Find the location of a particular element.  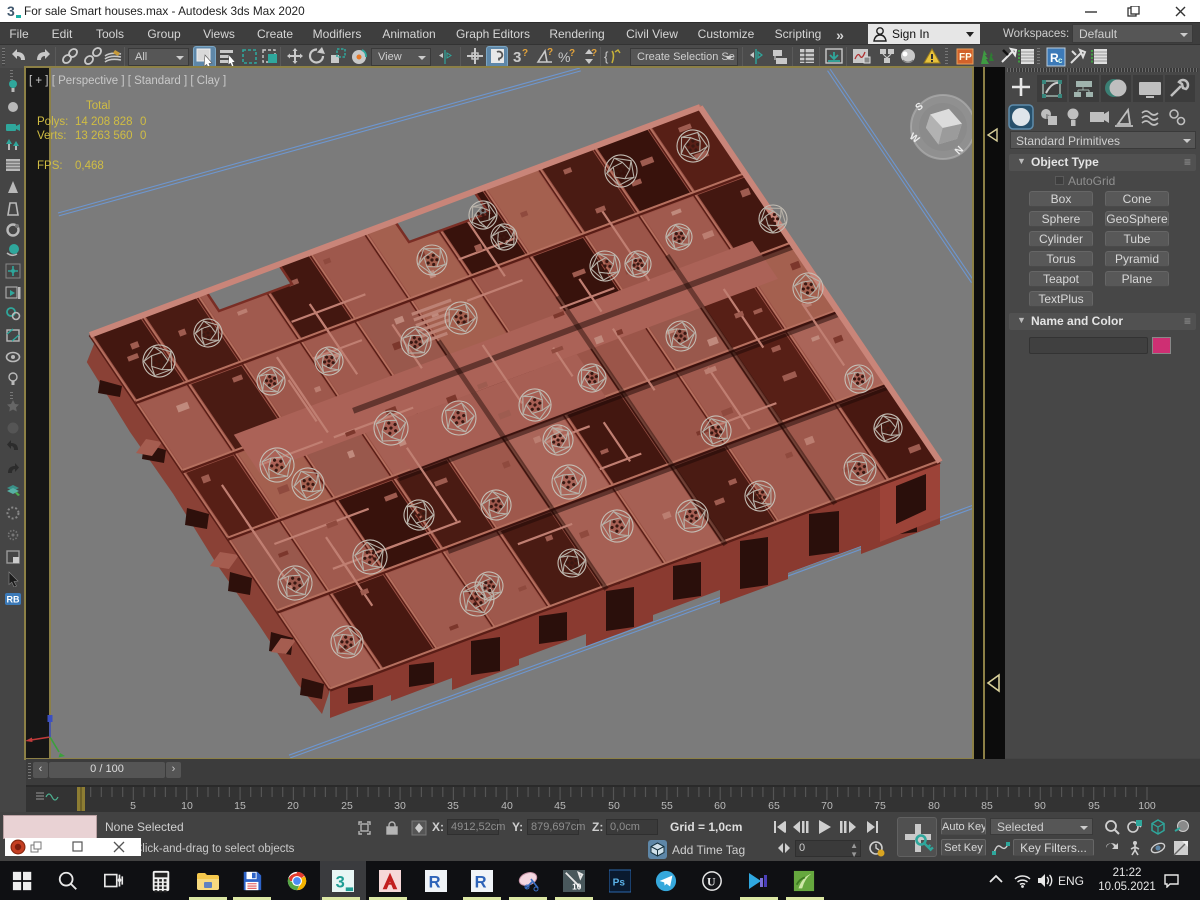

svg-text: 90 is located at coordinates (1040, 806).